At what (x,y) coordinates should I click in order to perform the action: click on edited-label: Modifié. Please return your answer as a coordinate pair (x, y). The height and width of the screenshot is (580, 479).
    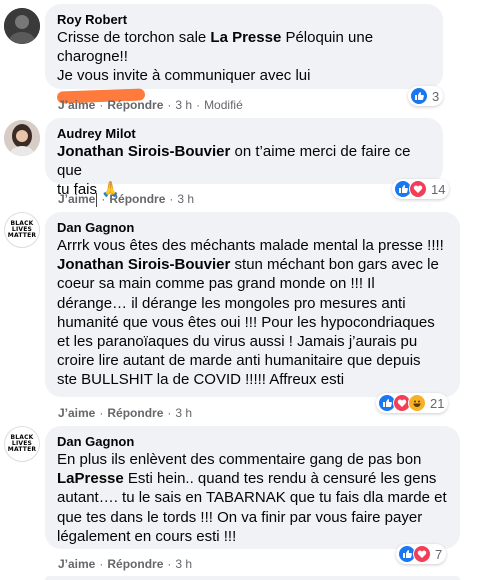
    Looking at the image, I should click on (223, 105).